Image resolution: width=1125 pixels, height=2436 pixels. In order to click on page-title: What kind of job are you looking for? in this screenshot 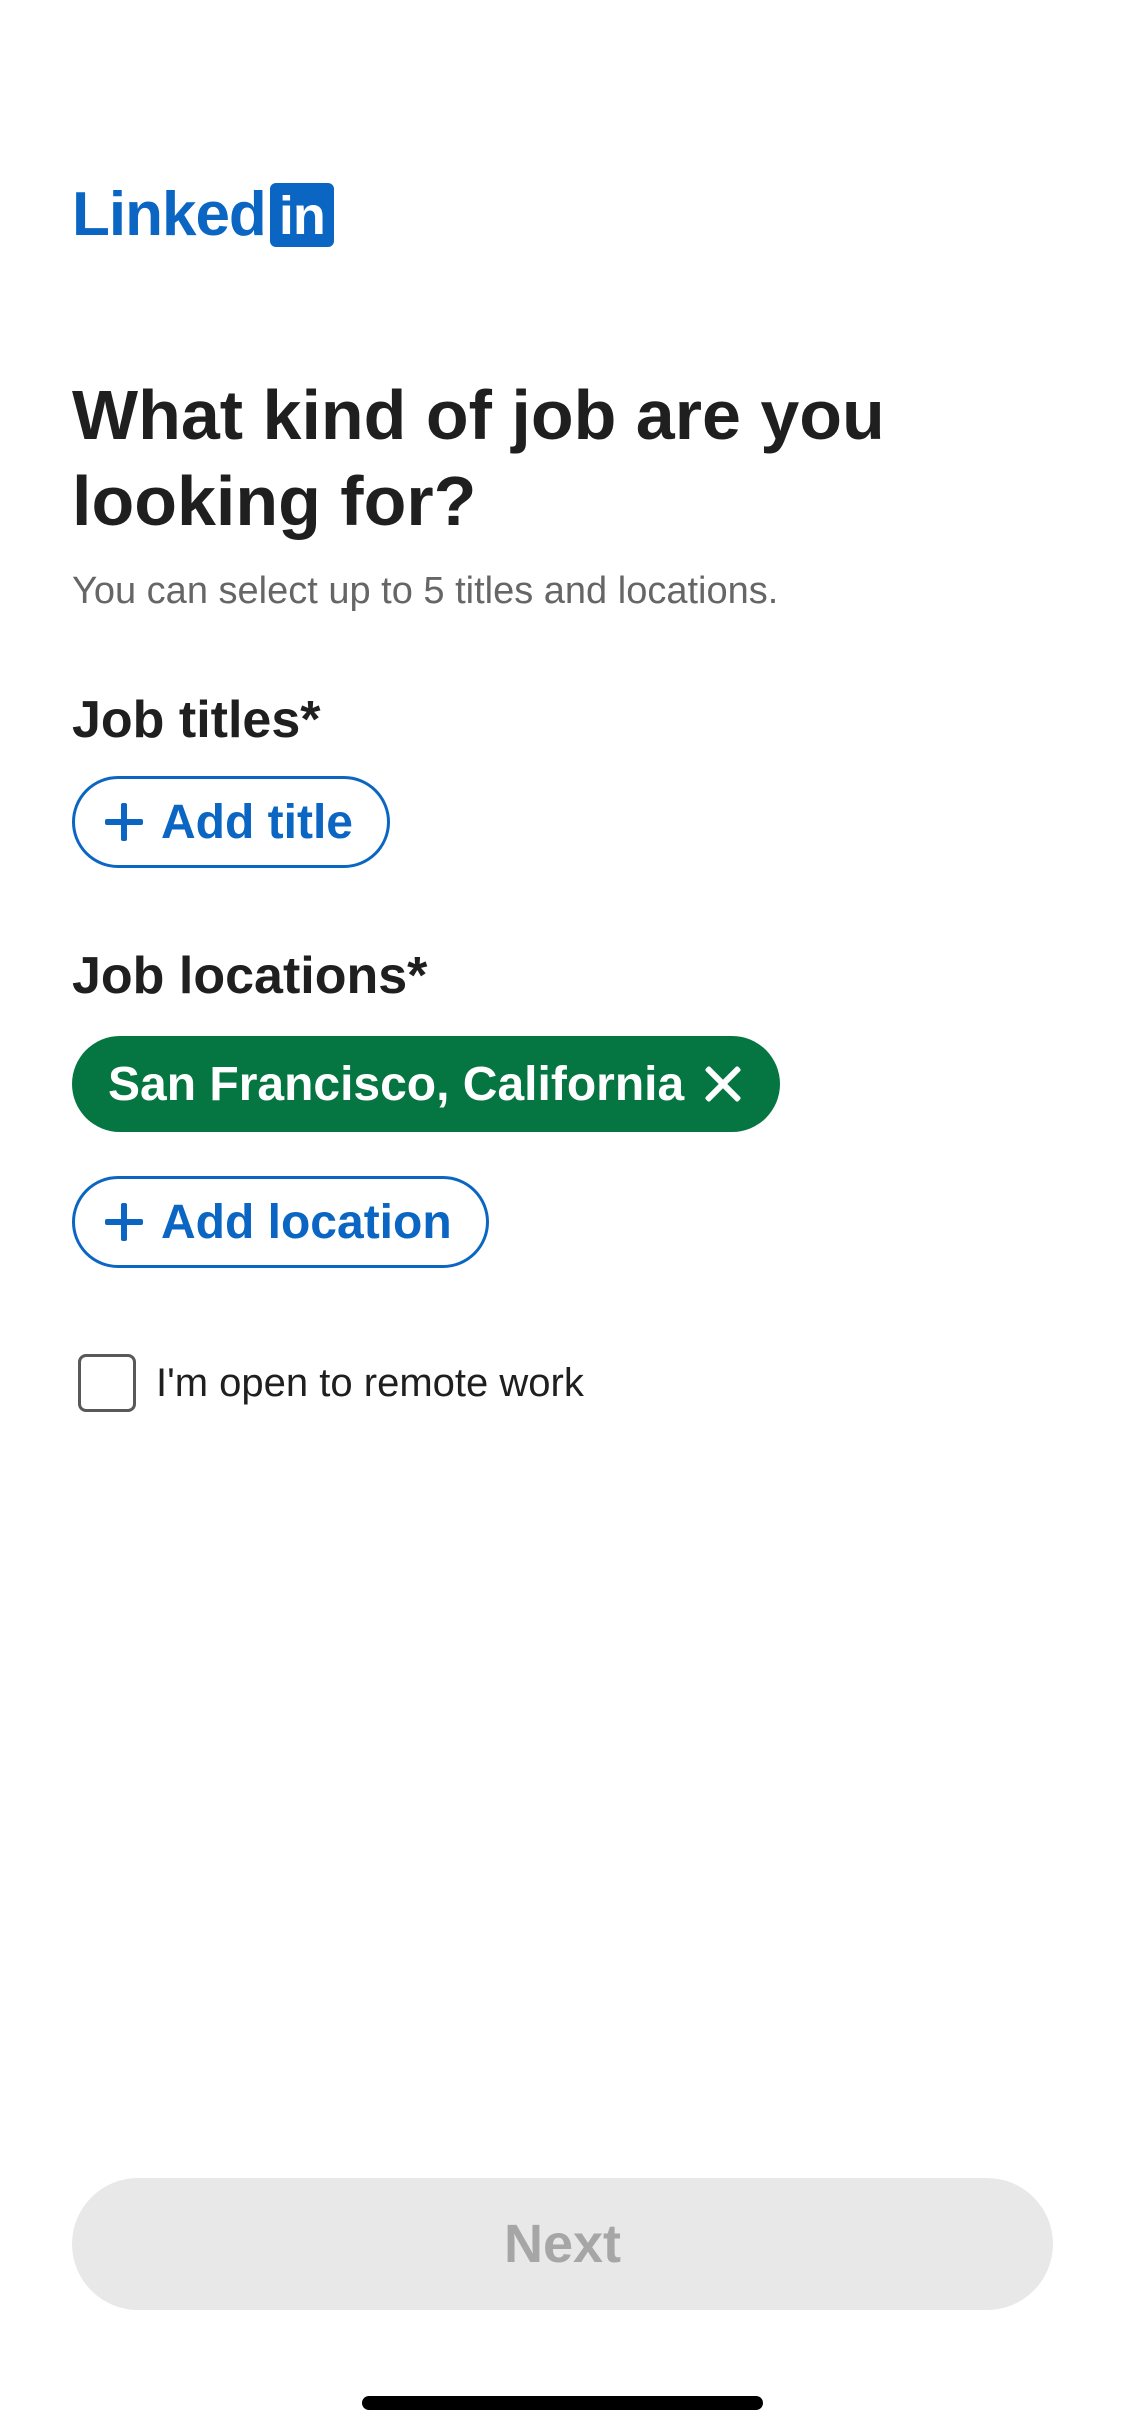, I will do `click(478, 458)`.